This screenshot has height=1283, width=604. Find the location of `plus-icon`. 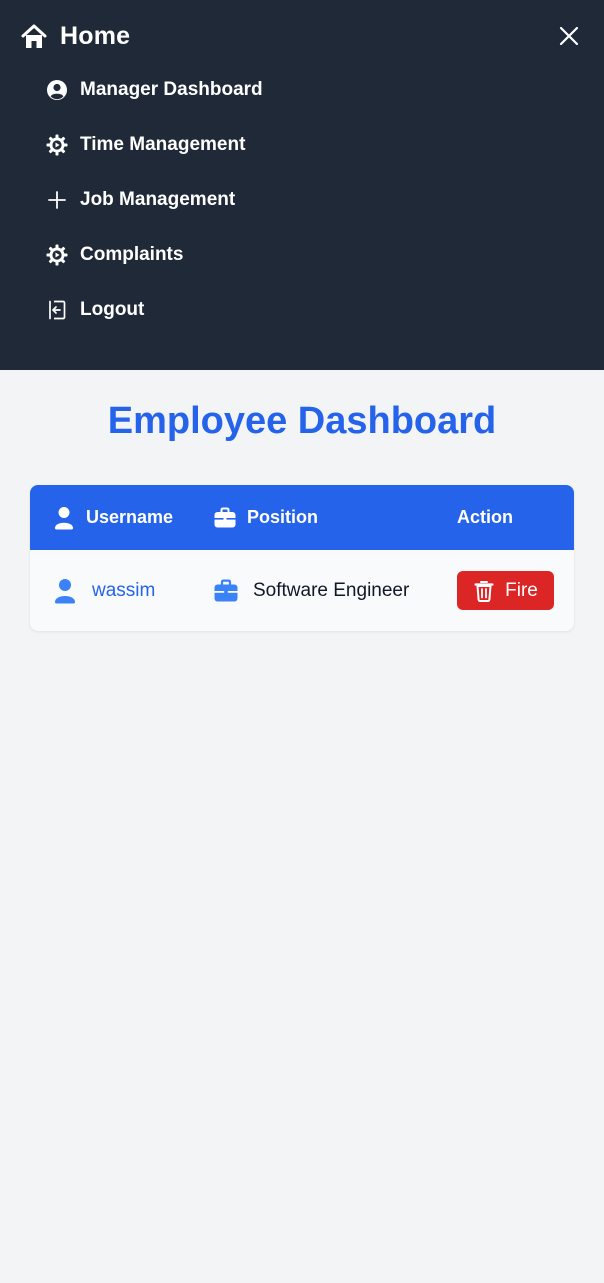

plus-icon is located at coordinates (57, 200).